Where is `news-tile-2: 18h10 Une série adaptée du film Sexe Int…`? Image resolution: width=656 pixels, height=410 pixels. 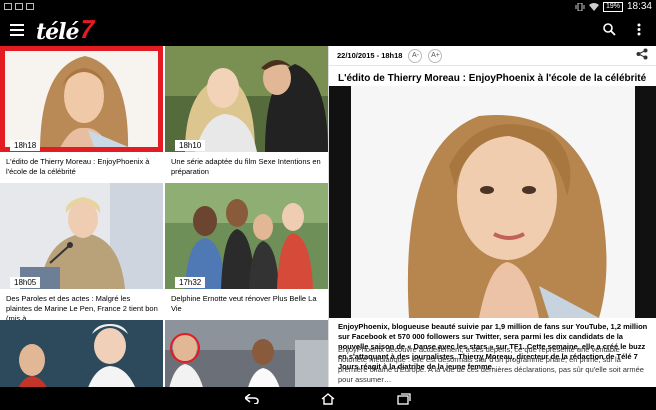 news-tile-2: 18h10 Une série adaptée du film Sexe Int… is located at coordinates (246, 114).